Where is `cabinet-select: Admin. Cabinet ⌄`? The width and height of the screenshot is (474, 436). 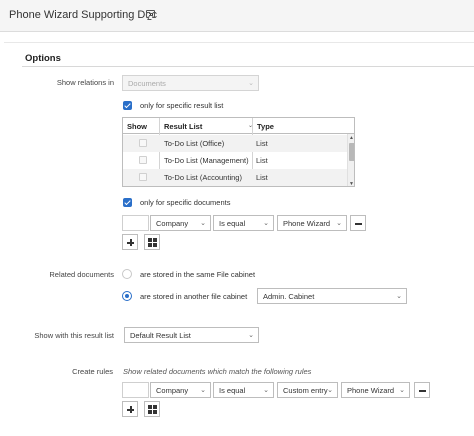 cabinet-select: Admin. Cabinet ⌄ is located at coordinates (332, 296).